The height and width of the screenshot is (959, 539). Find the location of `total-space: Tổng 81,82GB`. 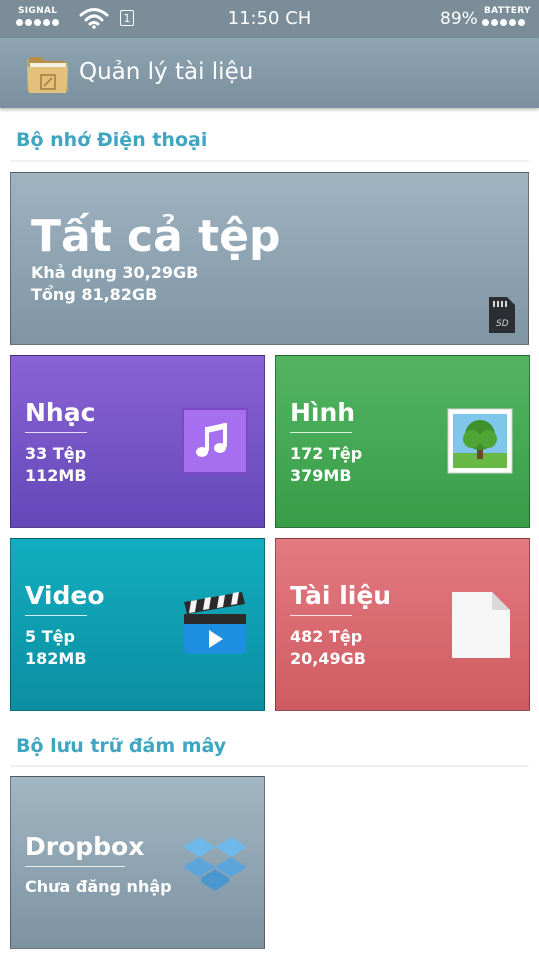

total-space: Tổng 81,82GB is located at coordinates (94, 294).